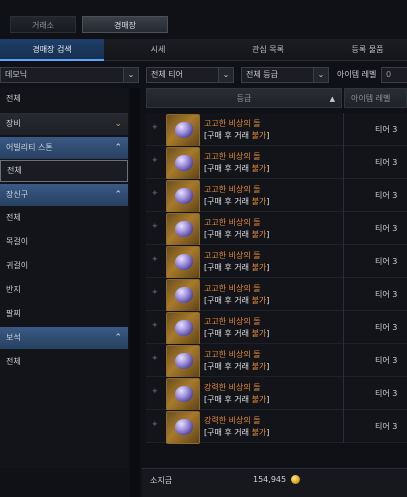 Image resolution: width=407 pixels, height=497 pixels. What do you see at coordinates (64, 218) in the screenshot?
I see `sidebar-item-accessory-all: 전체` at bounding box center [64, 218].